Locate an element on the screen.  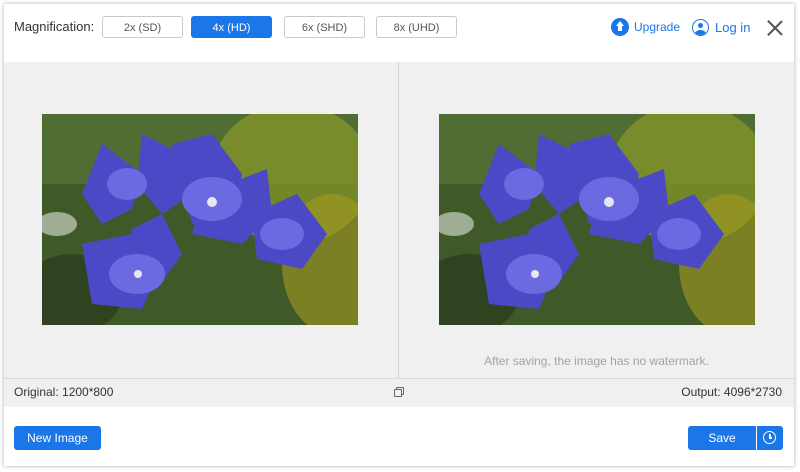
option-2x-button: 2x (SD) is located at coordinates (142, 27).